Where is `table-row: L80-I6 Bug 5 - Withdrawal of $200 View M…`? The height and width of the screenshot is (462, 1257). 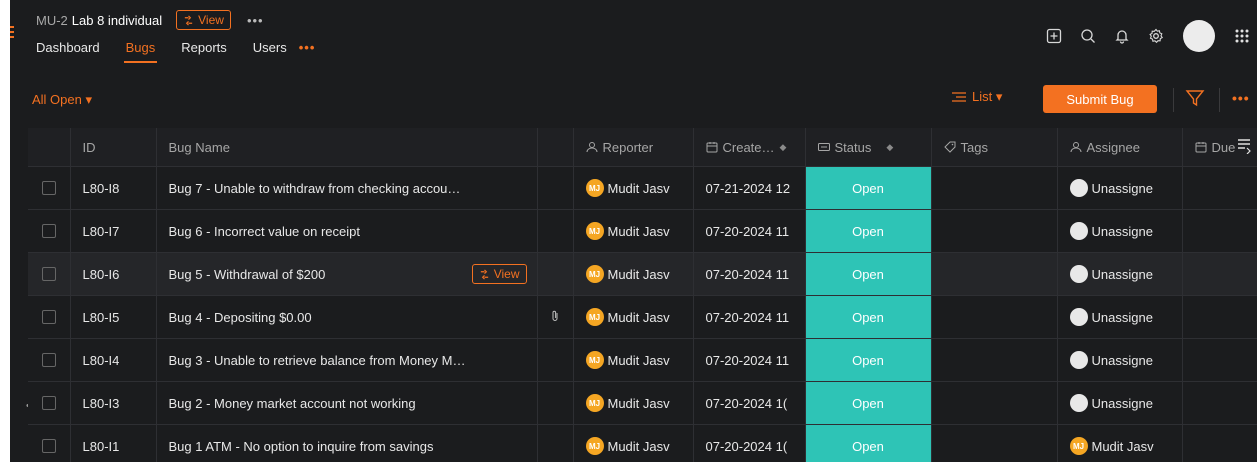 table-row: L80-I6 Bug 5 - Withdrawal of $200 View M… is located at coordinates (642, 274).